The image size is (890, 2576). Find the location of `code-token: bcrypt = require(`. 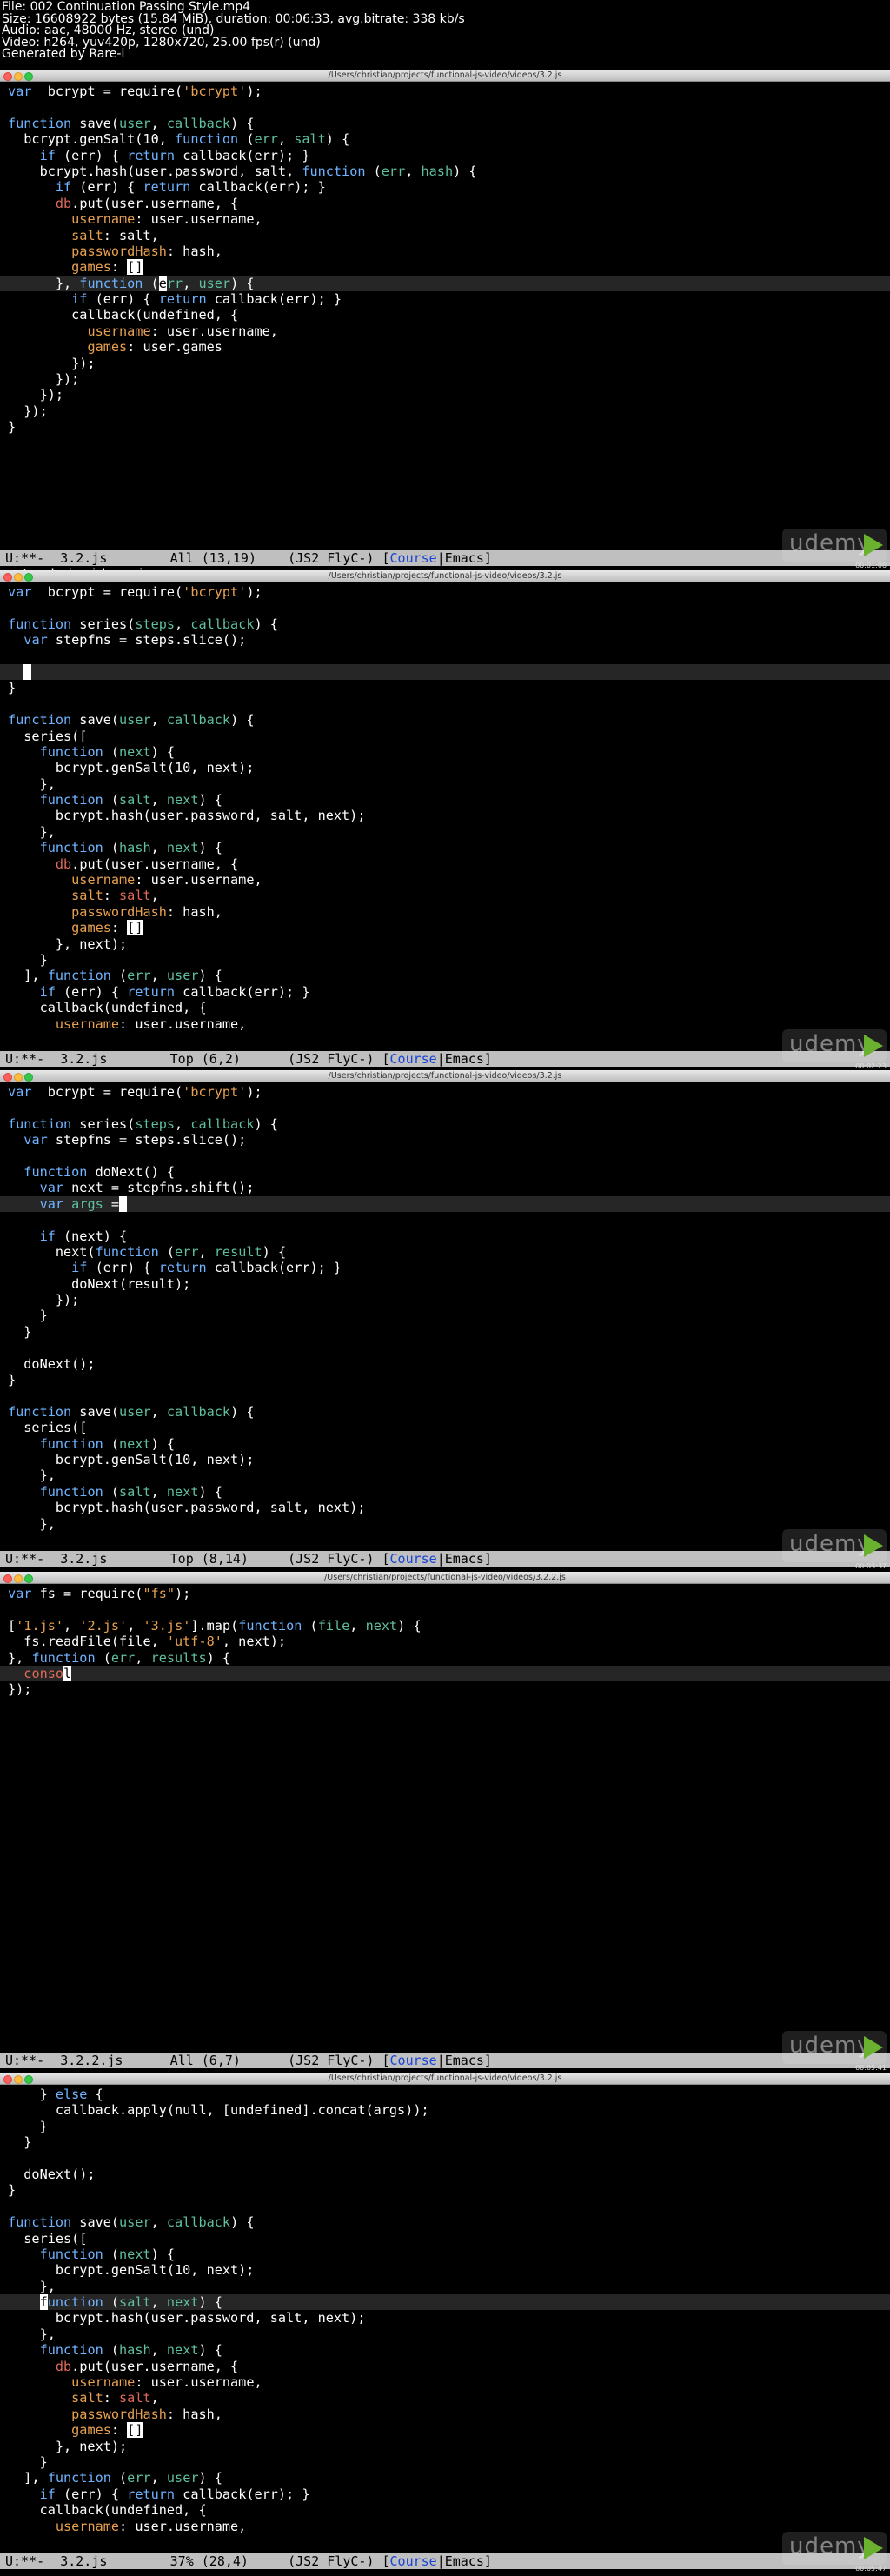

code-token: bcrypt = require( is located at coordinates (107, 1092).